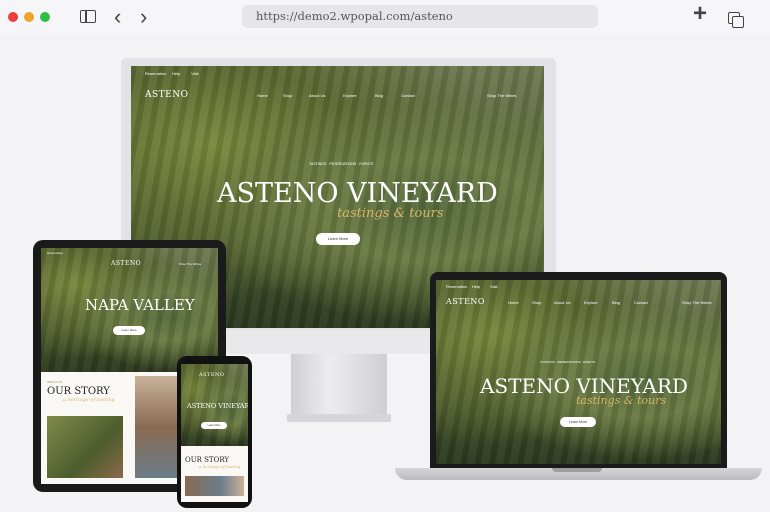 Image resolution: width=770 pixels, height=512 pixels. Describe the element at coordinates (338, 239) in the screenshot. I see `hero-learn-more-button: Learn More` at that location.